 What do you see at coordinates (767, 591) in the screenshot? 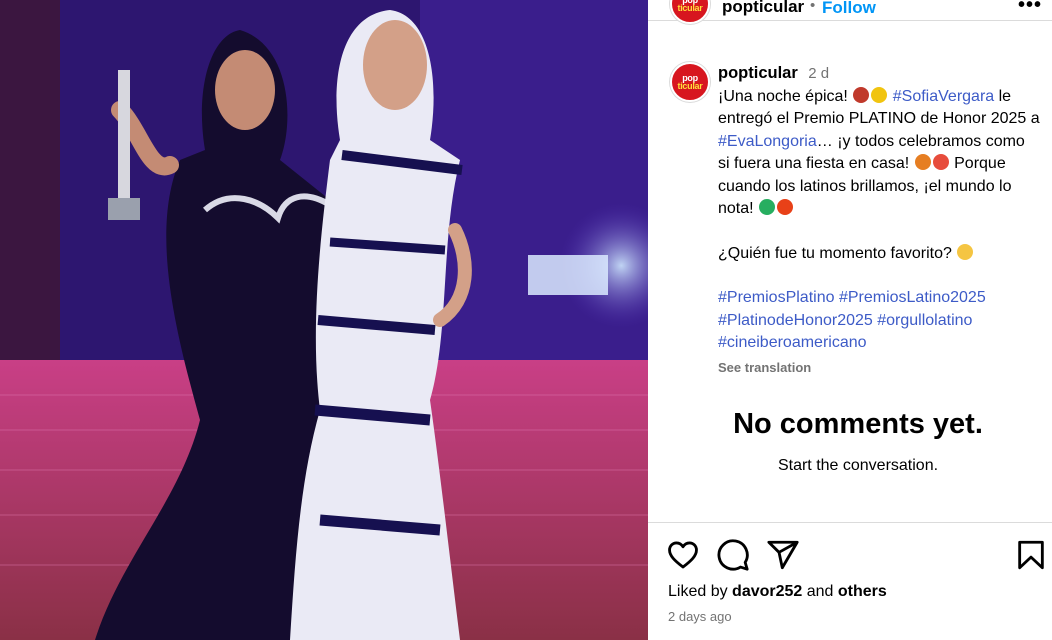
I see `liked-by-user-link: davor252` at bounding box center [767, 591].